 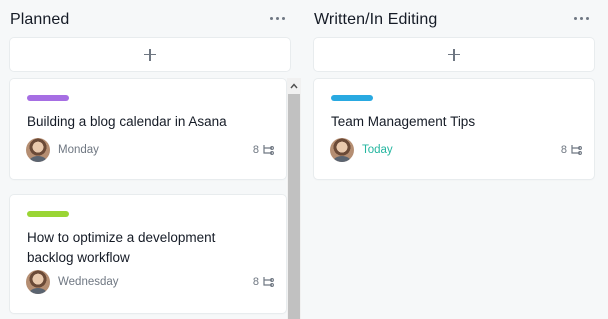 I want to click on chevron-up-icon, so click(x=294, y=86).